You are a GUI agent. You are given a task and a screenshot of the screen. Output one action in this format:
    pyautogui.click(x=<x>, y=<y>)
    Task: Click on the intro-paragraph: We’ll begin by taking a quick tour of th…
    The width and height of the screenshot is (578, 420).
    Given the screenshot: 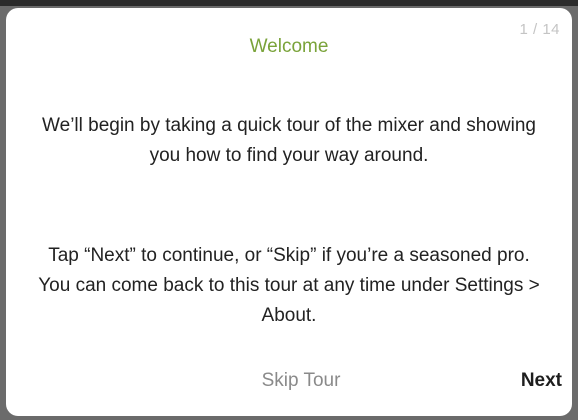 What is the action you would take?
    pyautogui.click(x=289, y=140)
    